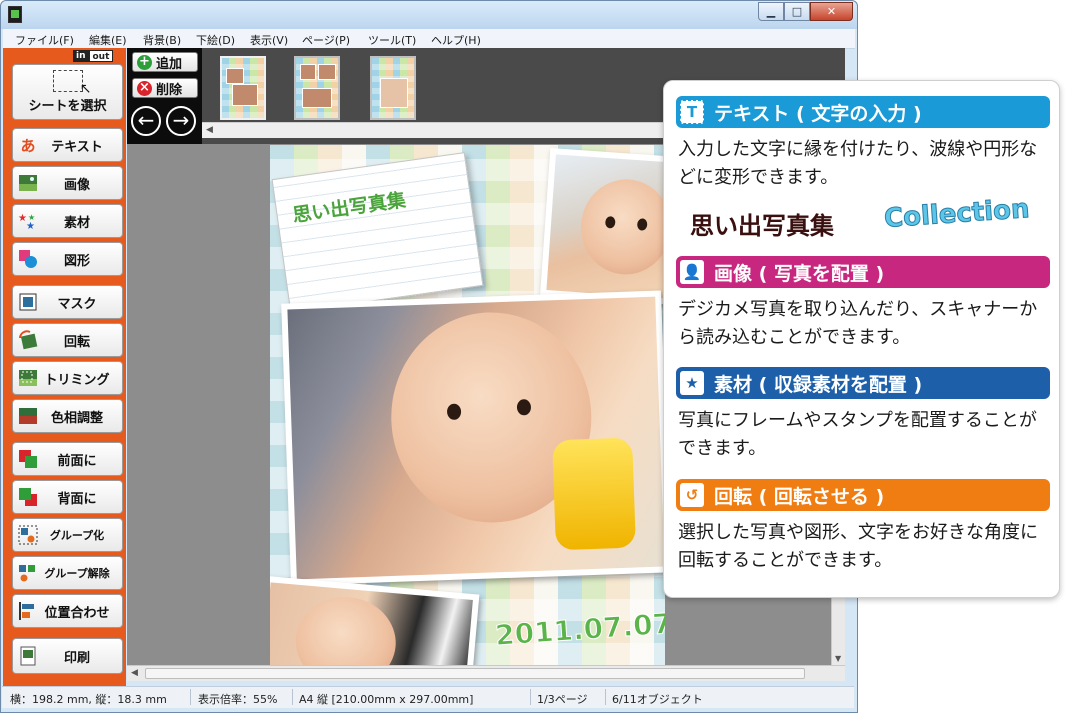  I want to click on send-back-label: 背面に, so click(77, 499).